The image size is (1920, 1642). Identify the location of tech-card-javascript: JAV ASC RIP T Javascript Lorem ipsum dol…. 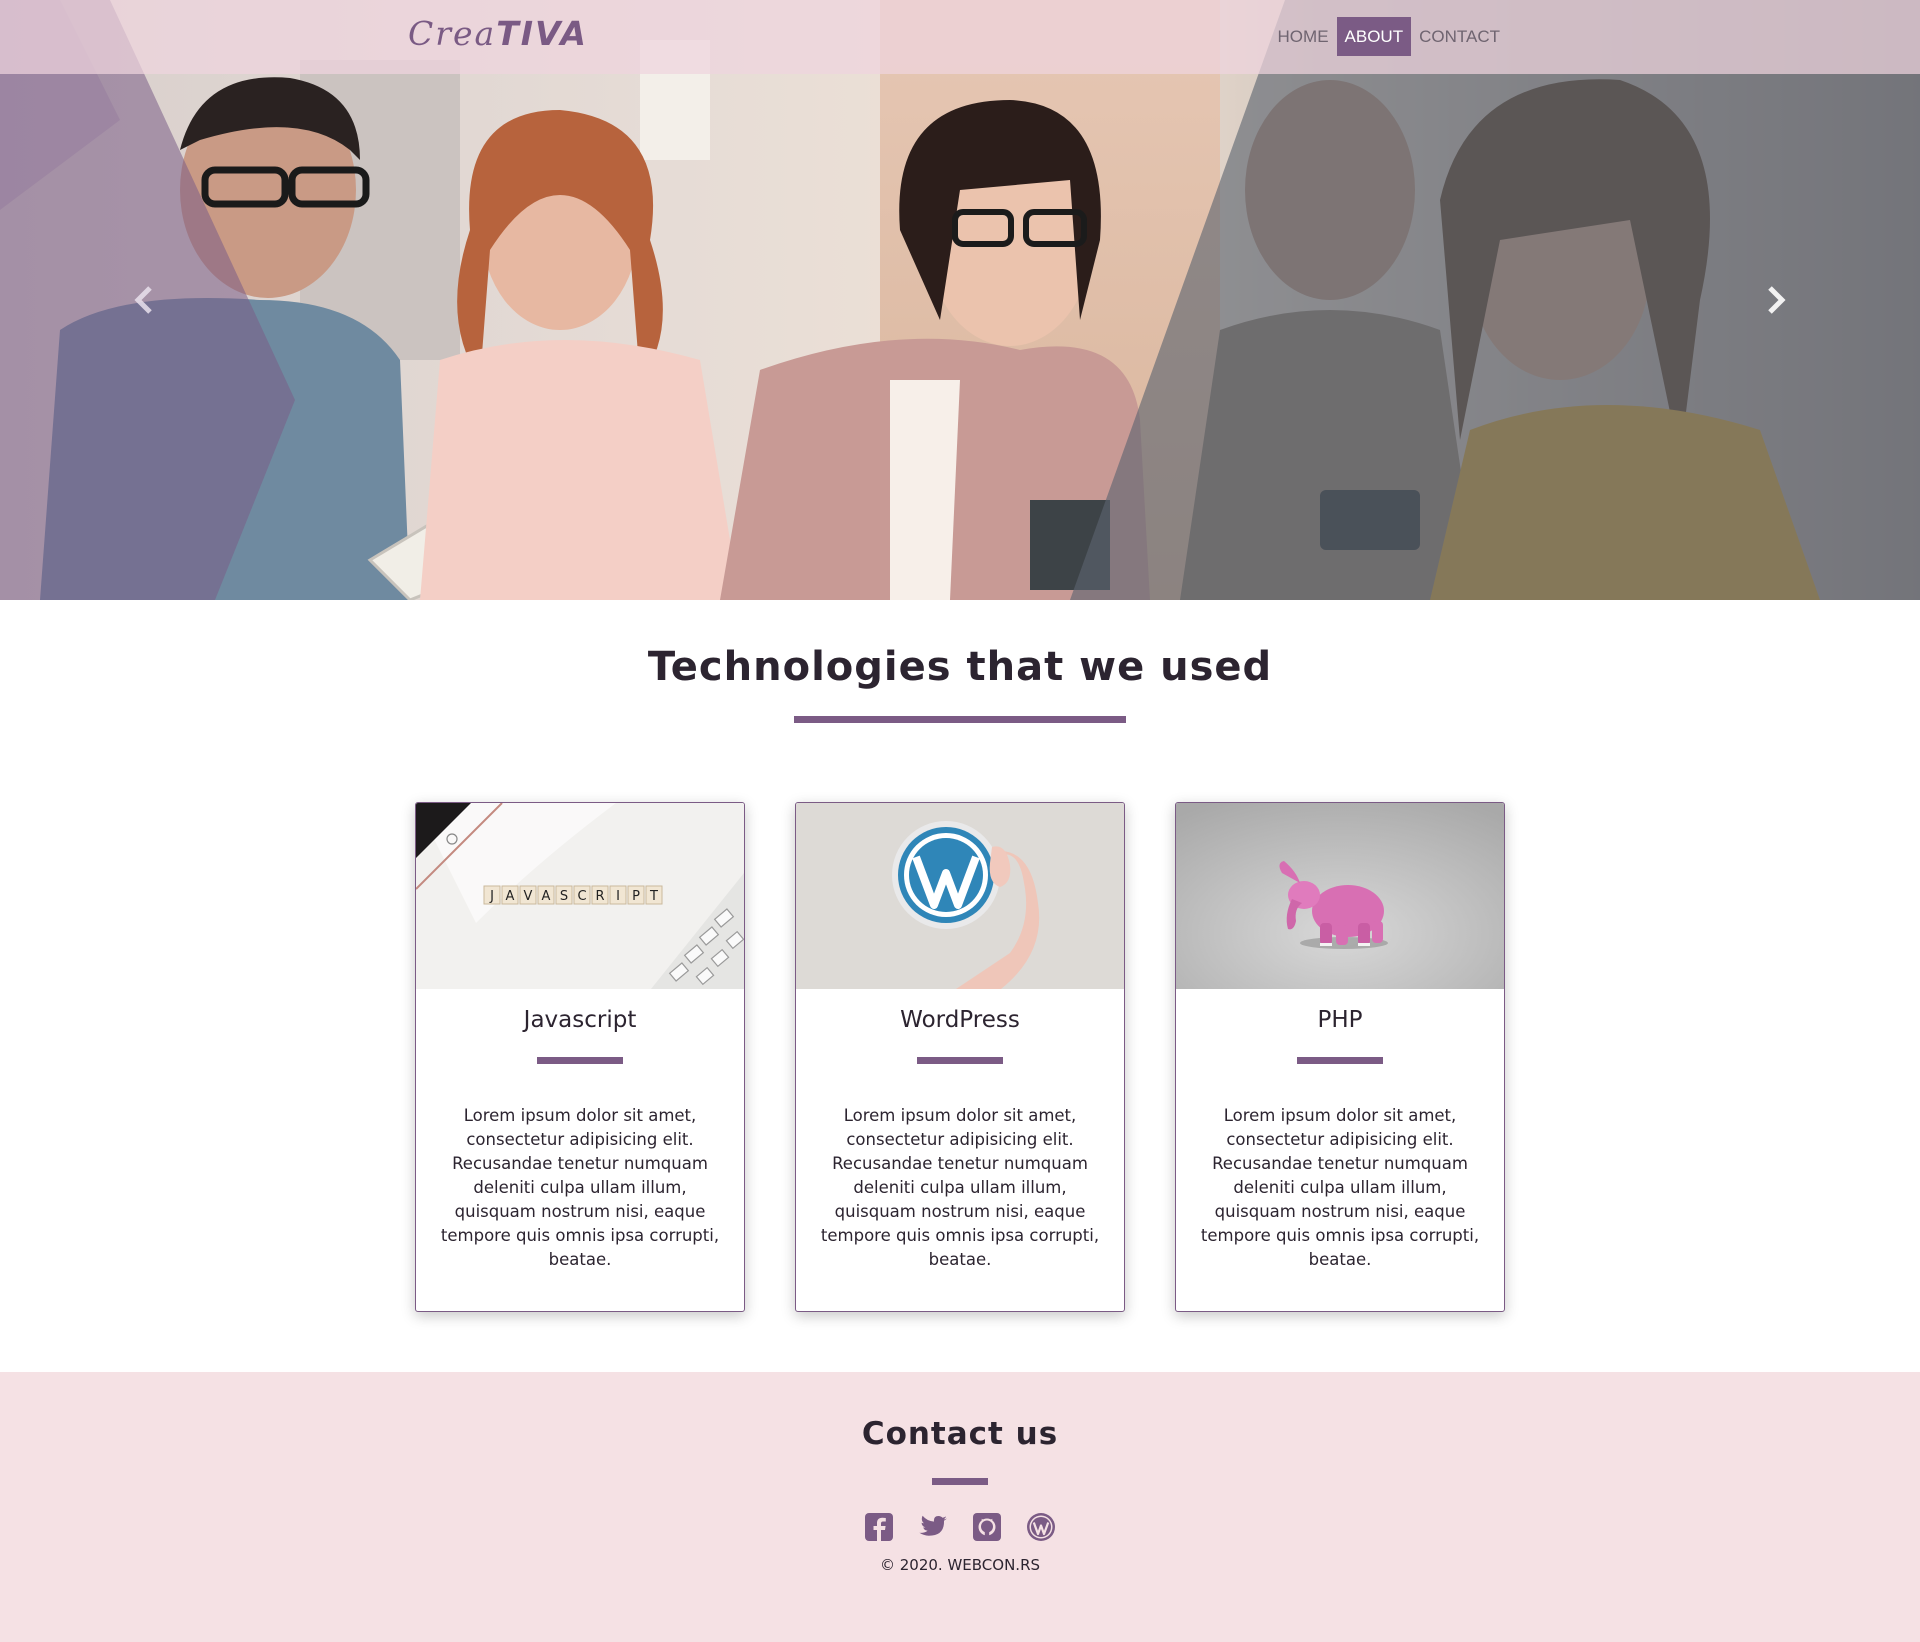
(580, 1057).